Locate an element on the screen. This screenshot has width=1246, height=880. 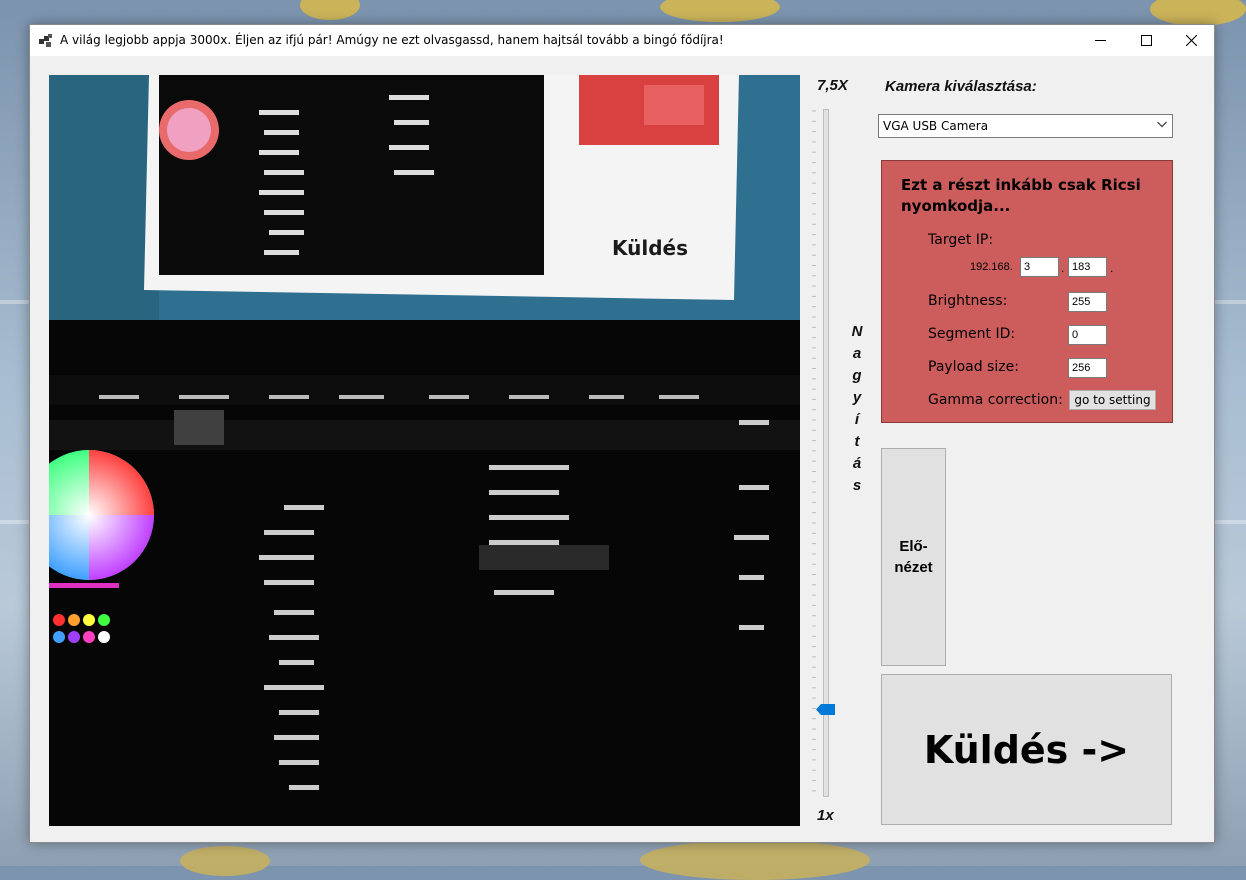
brightness-input: 255 is located at coordinates (1087, 302).